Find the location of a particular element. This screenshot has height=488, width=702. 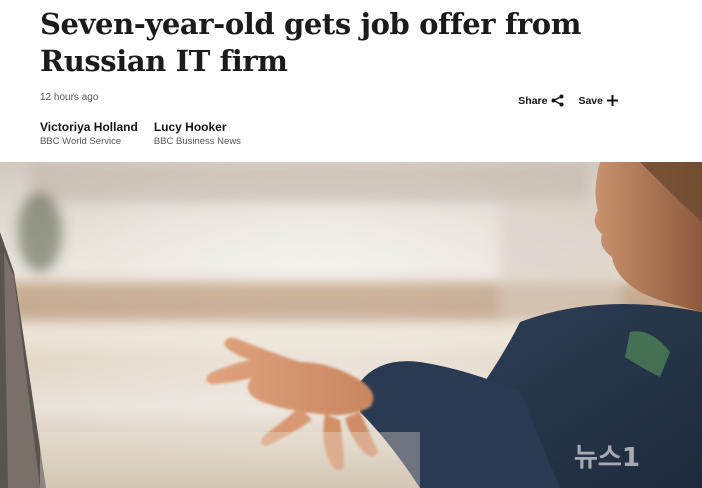

plus-icon is located at coordinates (612, 100).